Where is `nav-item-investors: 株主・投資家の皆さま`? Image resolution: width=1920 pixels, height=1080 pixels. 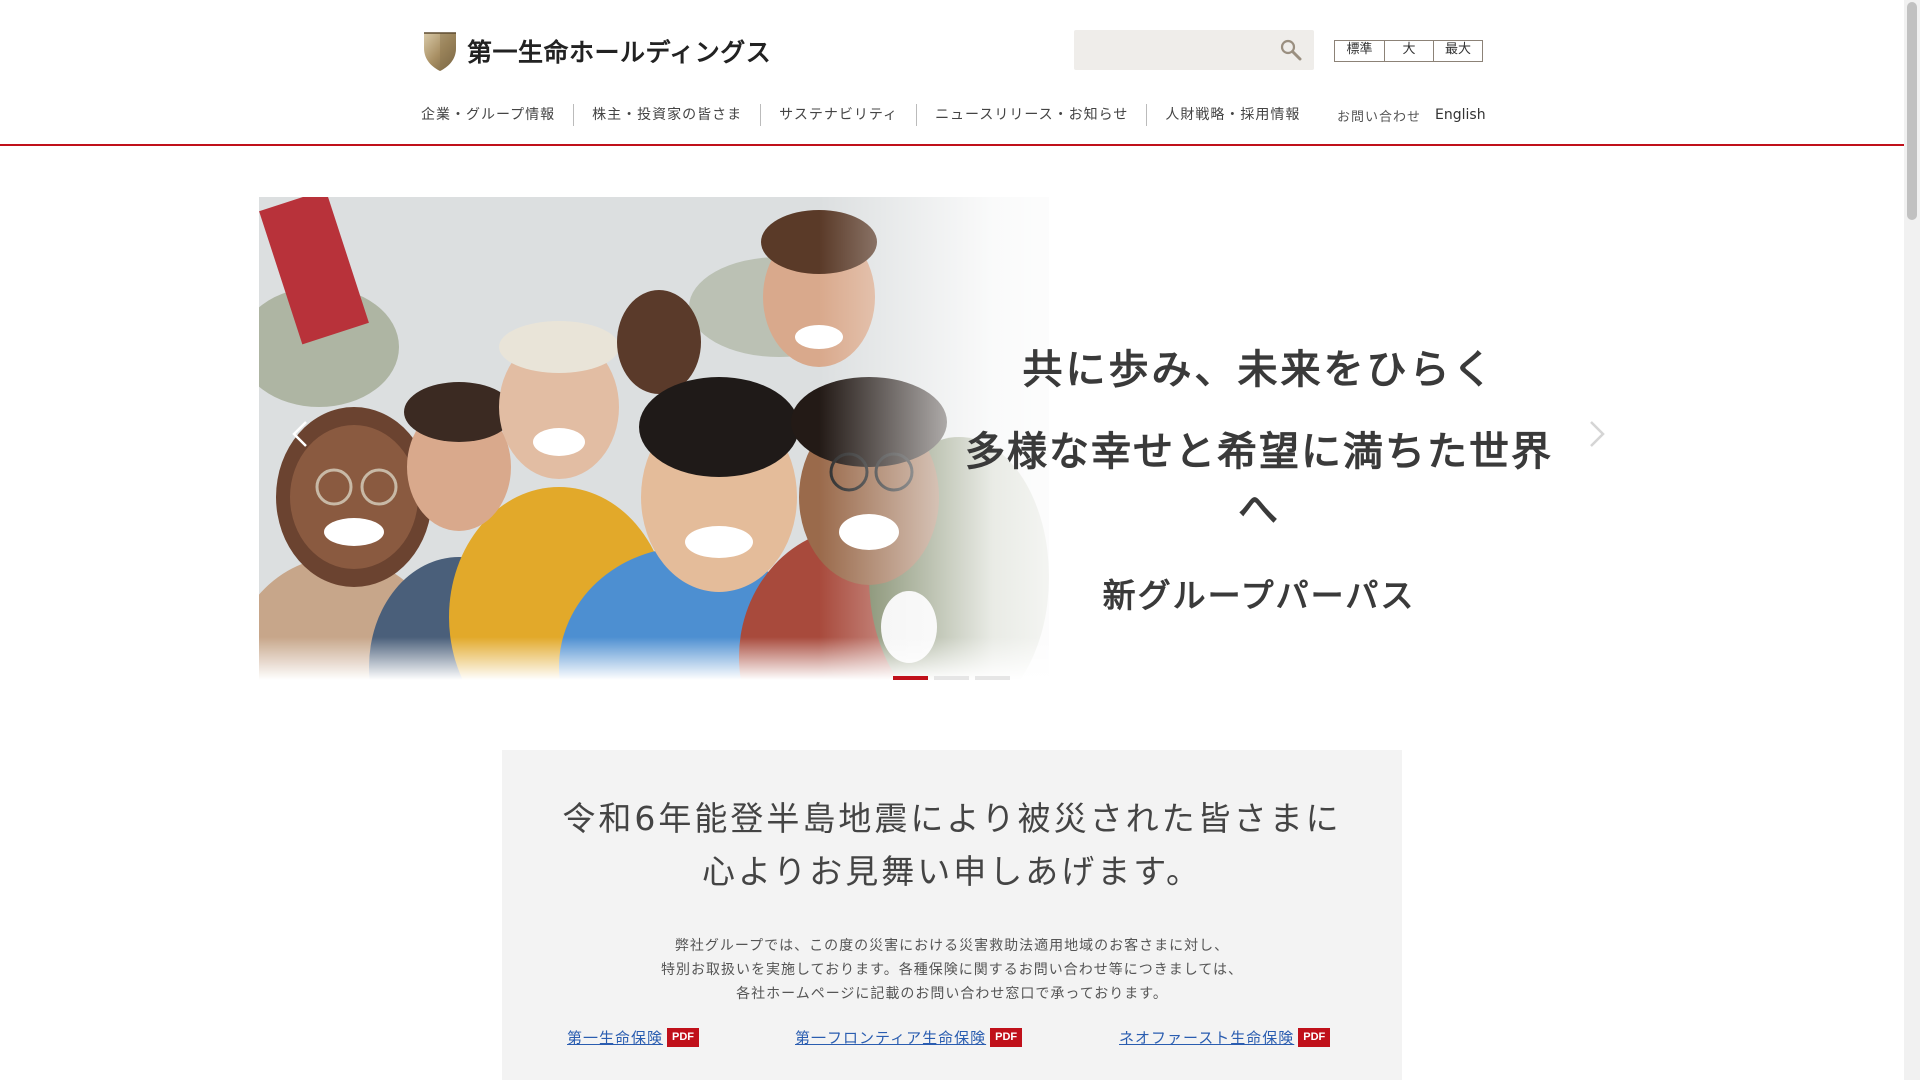 nav-item-investors: 株主・投資家の皆さま is located at coordinates (666, 115).